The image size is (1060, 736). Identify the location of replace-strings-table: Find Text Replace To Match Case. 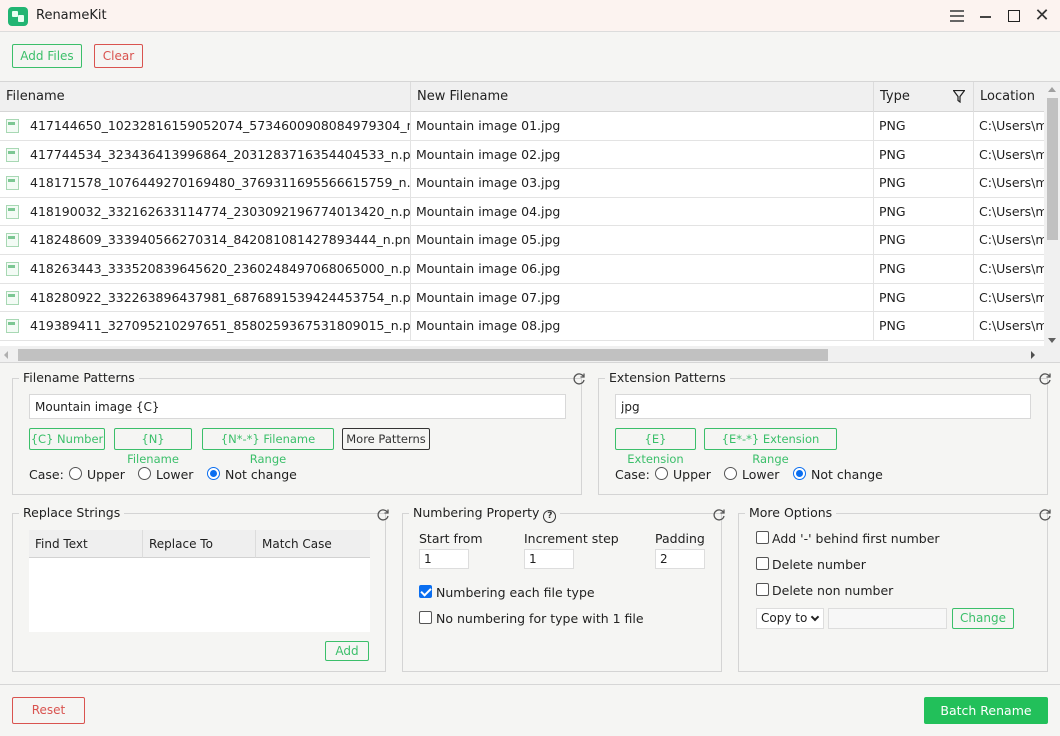
(199, 581).